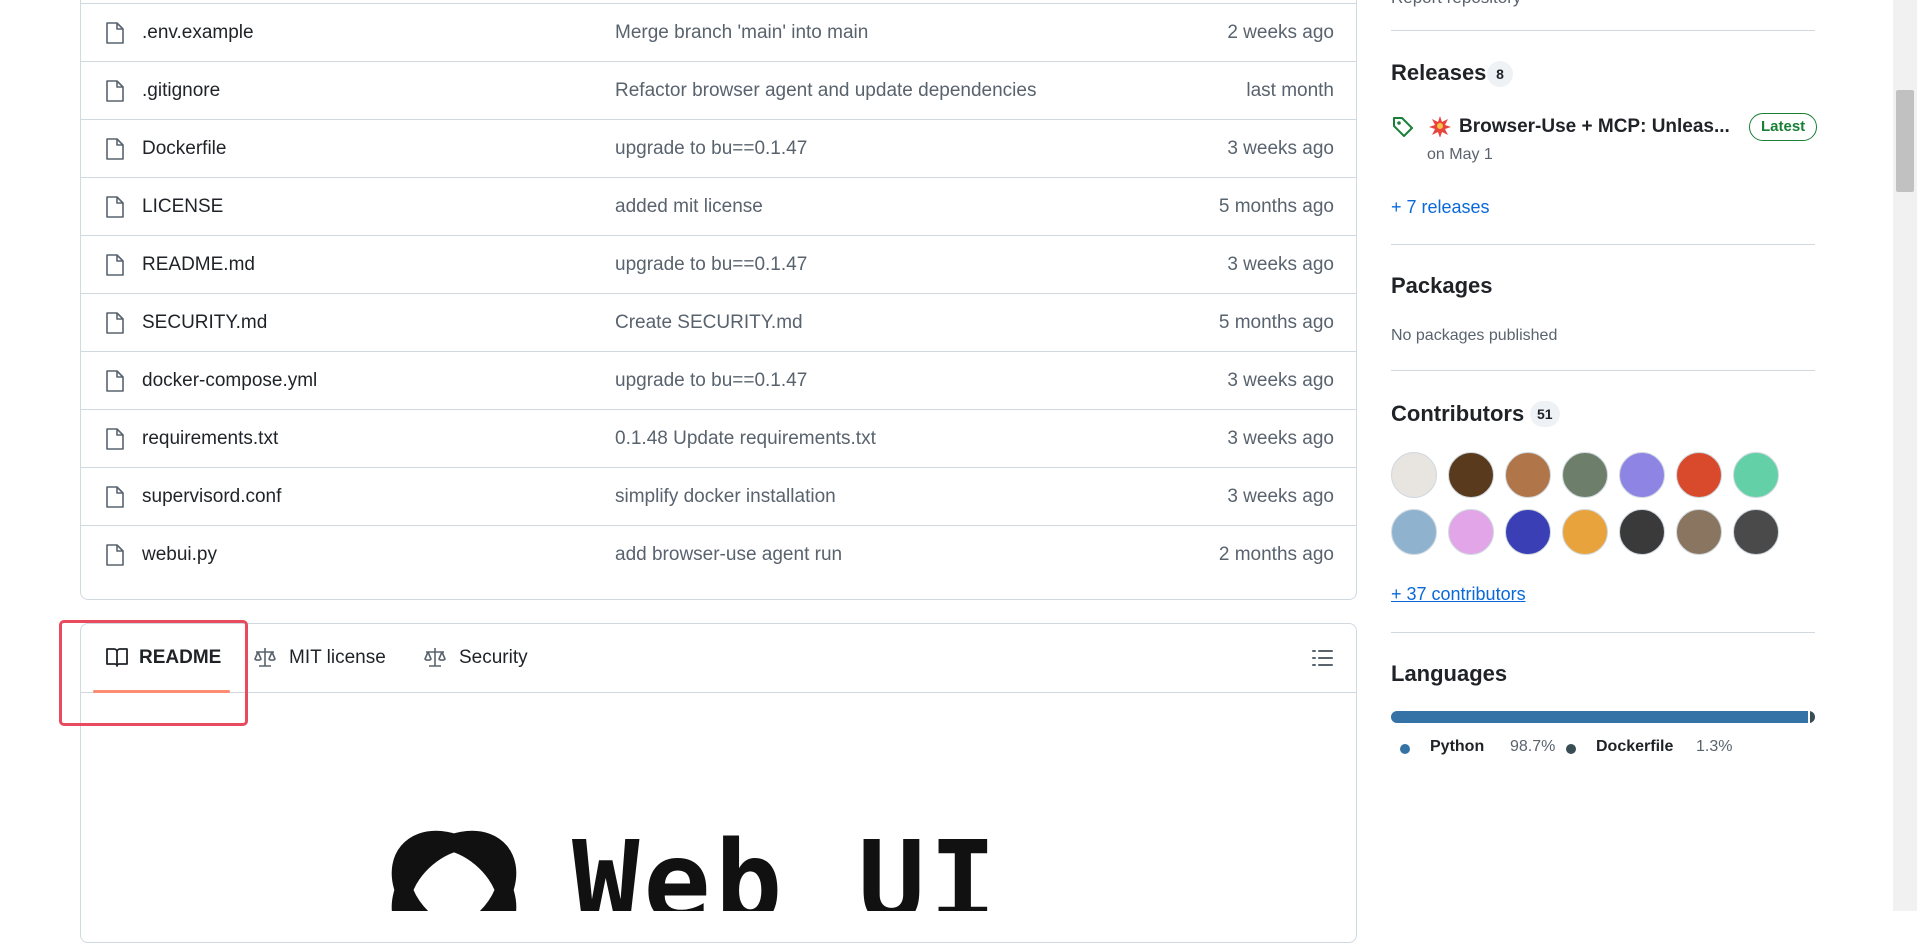 This screenshot has width=1917, height=943. I want to click on language-name: Python, so click(1457, 746).